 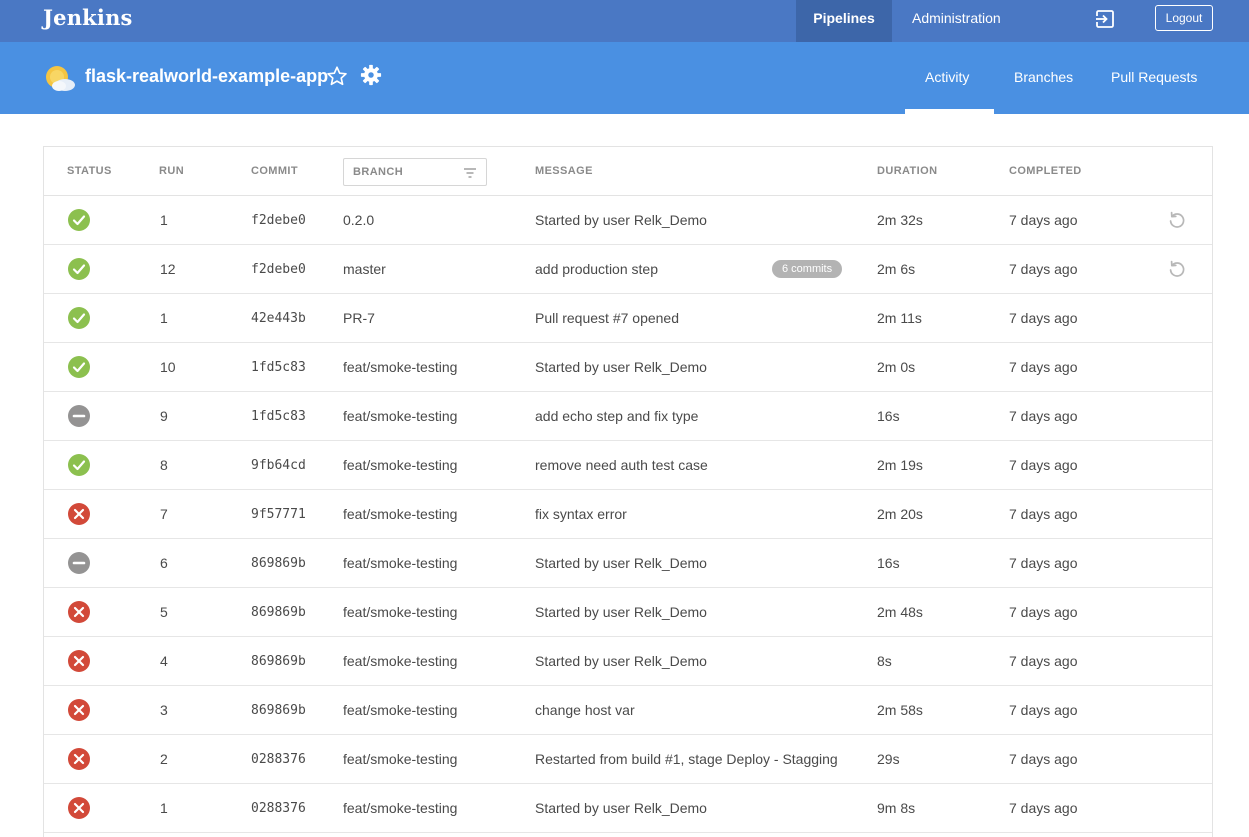 I want to click on run-number: 4, so click(x=164, y=661).